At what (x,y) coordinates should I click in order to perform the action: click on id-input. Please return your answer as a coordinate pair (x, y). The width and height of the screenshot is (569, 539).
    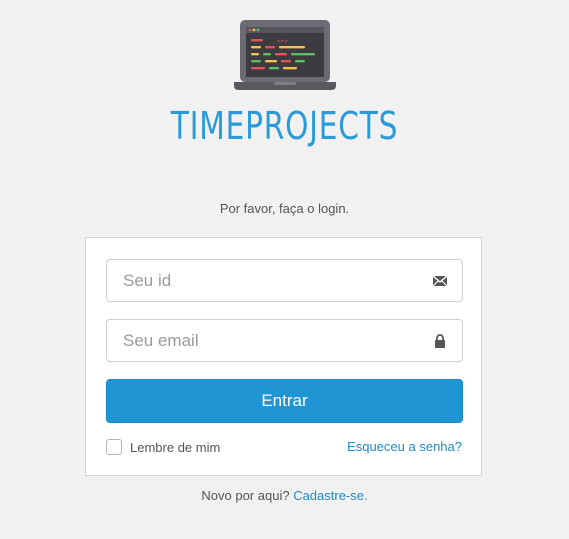
    Looking at the image, I should click on (273, 280).